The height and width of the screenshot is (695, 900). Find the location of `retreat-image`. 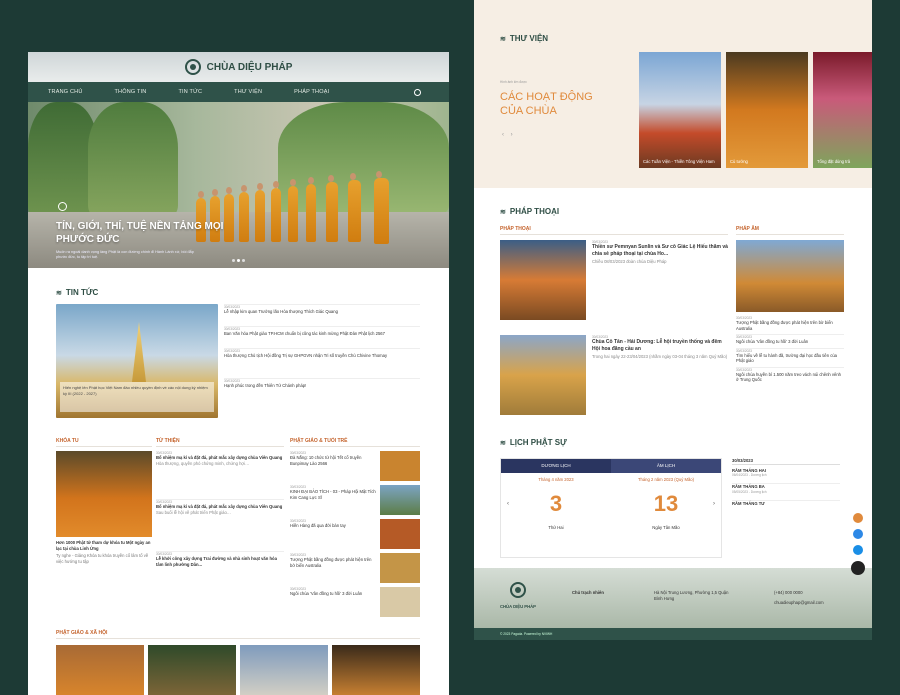

retreat-image is located at coordinates (104, 494).